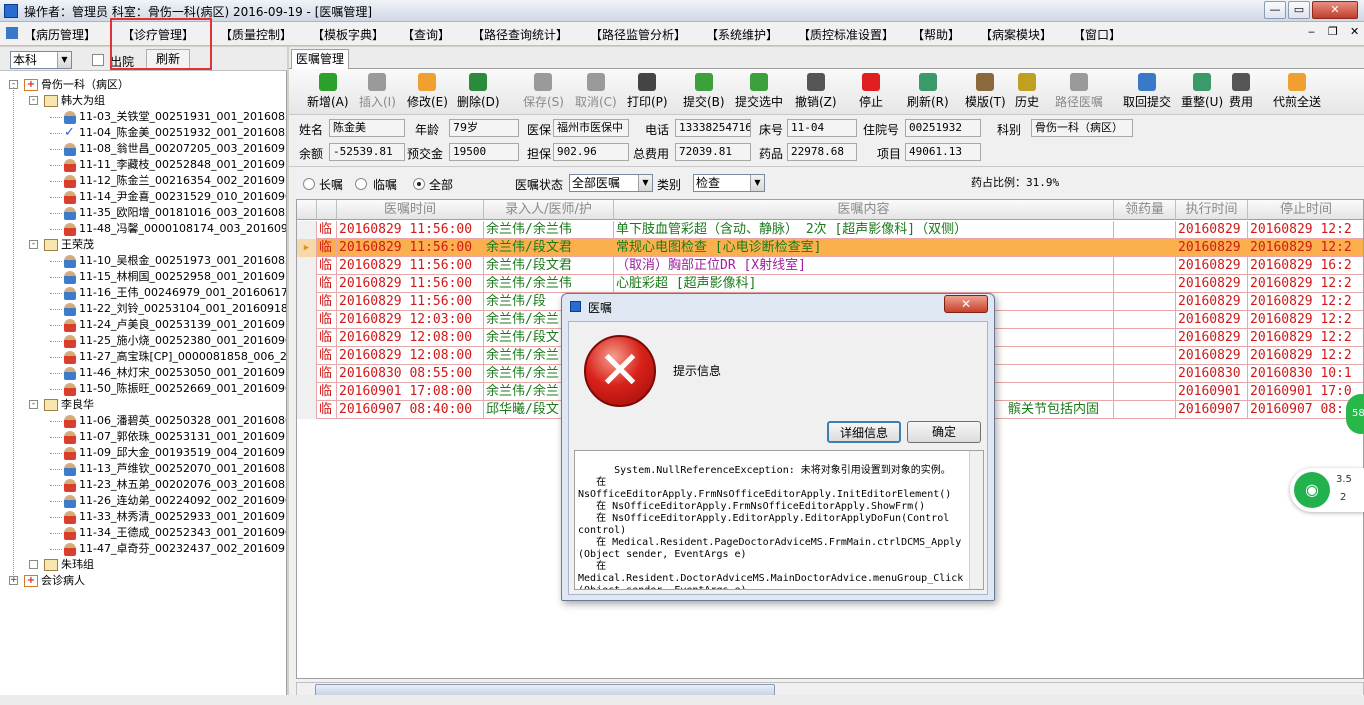 This screenshot has width=1364, height=705. What do you see at coordinates (175, 469) in the screenshot?
I see `tree-patient-item: 11-13_芦维钦_00252070_001_2016083` at bounding box center [175, 469].